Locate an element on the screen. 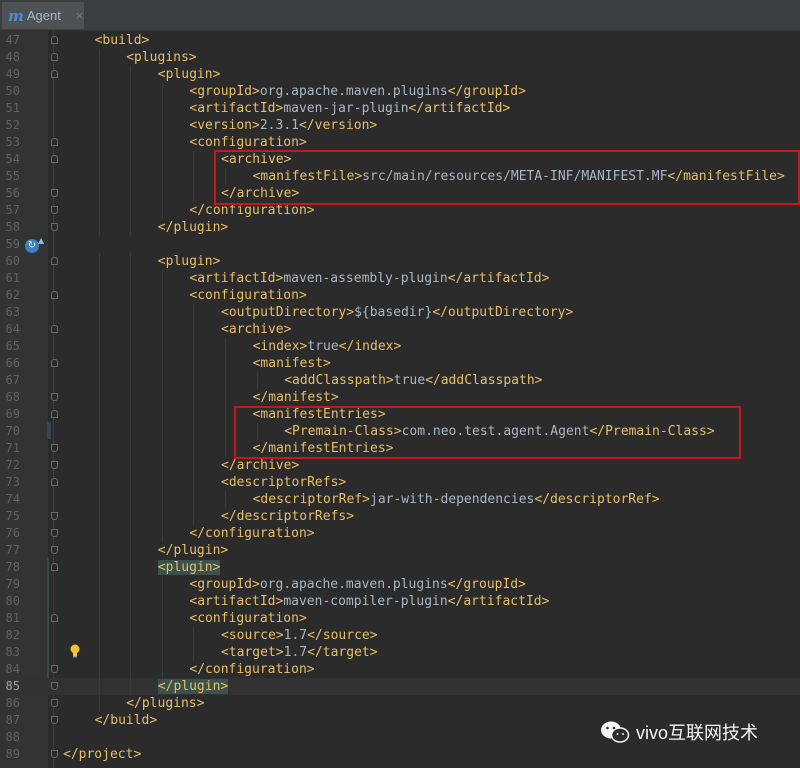  code-line: 64 <archive> is located at coordinates (400, 329).